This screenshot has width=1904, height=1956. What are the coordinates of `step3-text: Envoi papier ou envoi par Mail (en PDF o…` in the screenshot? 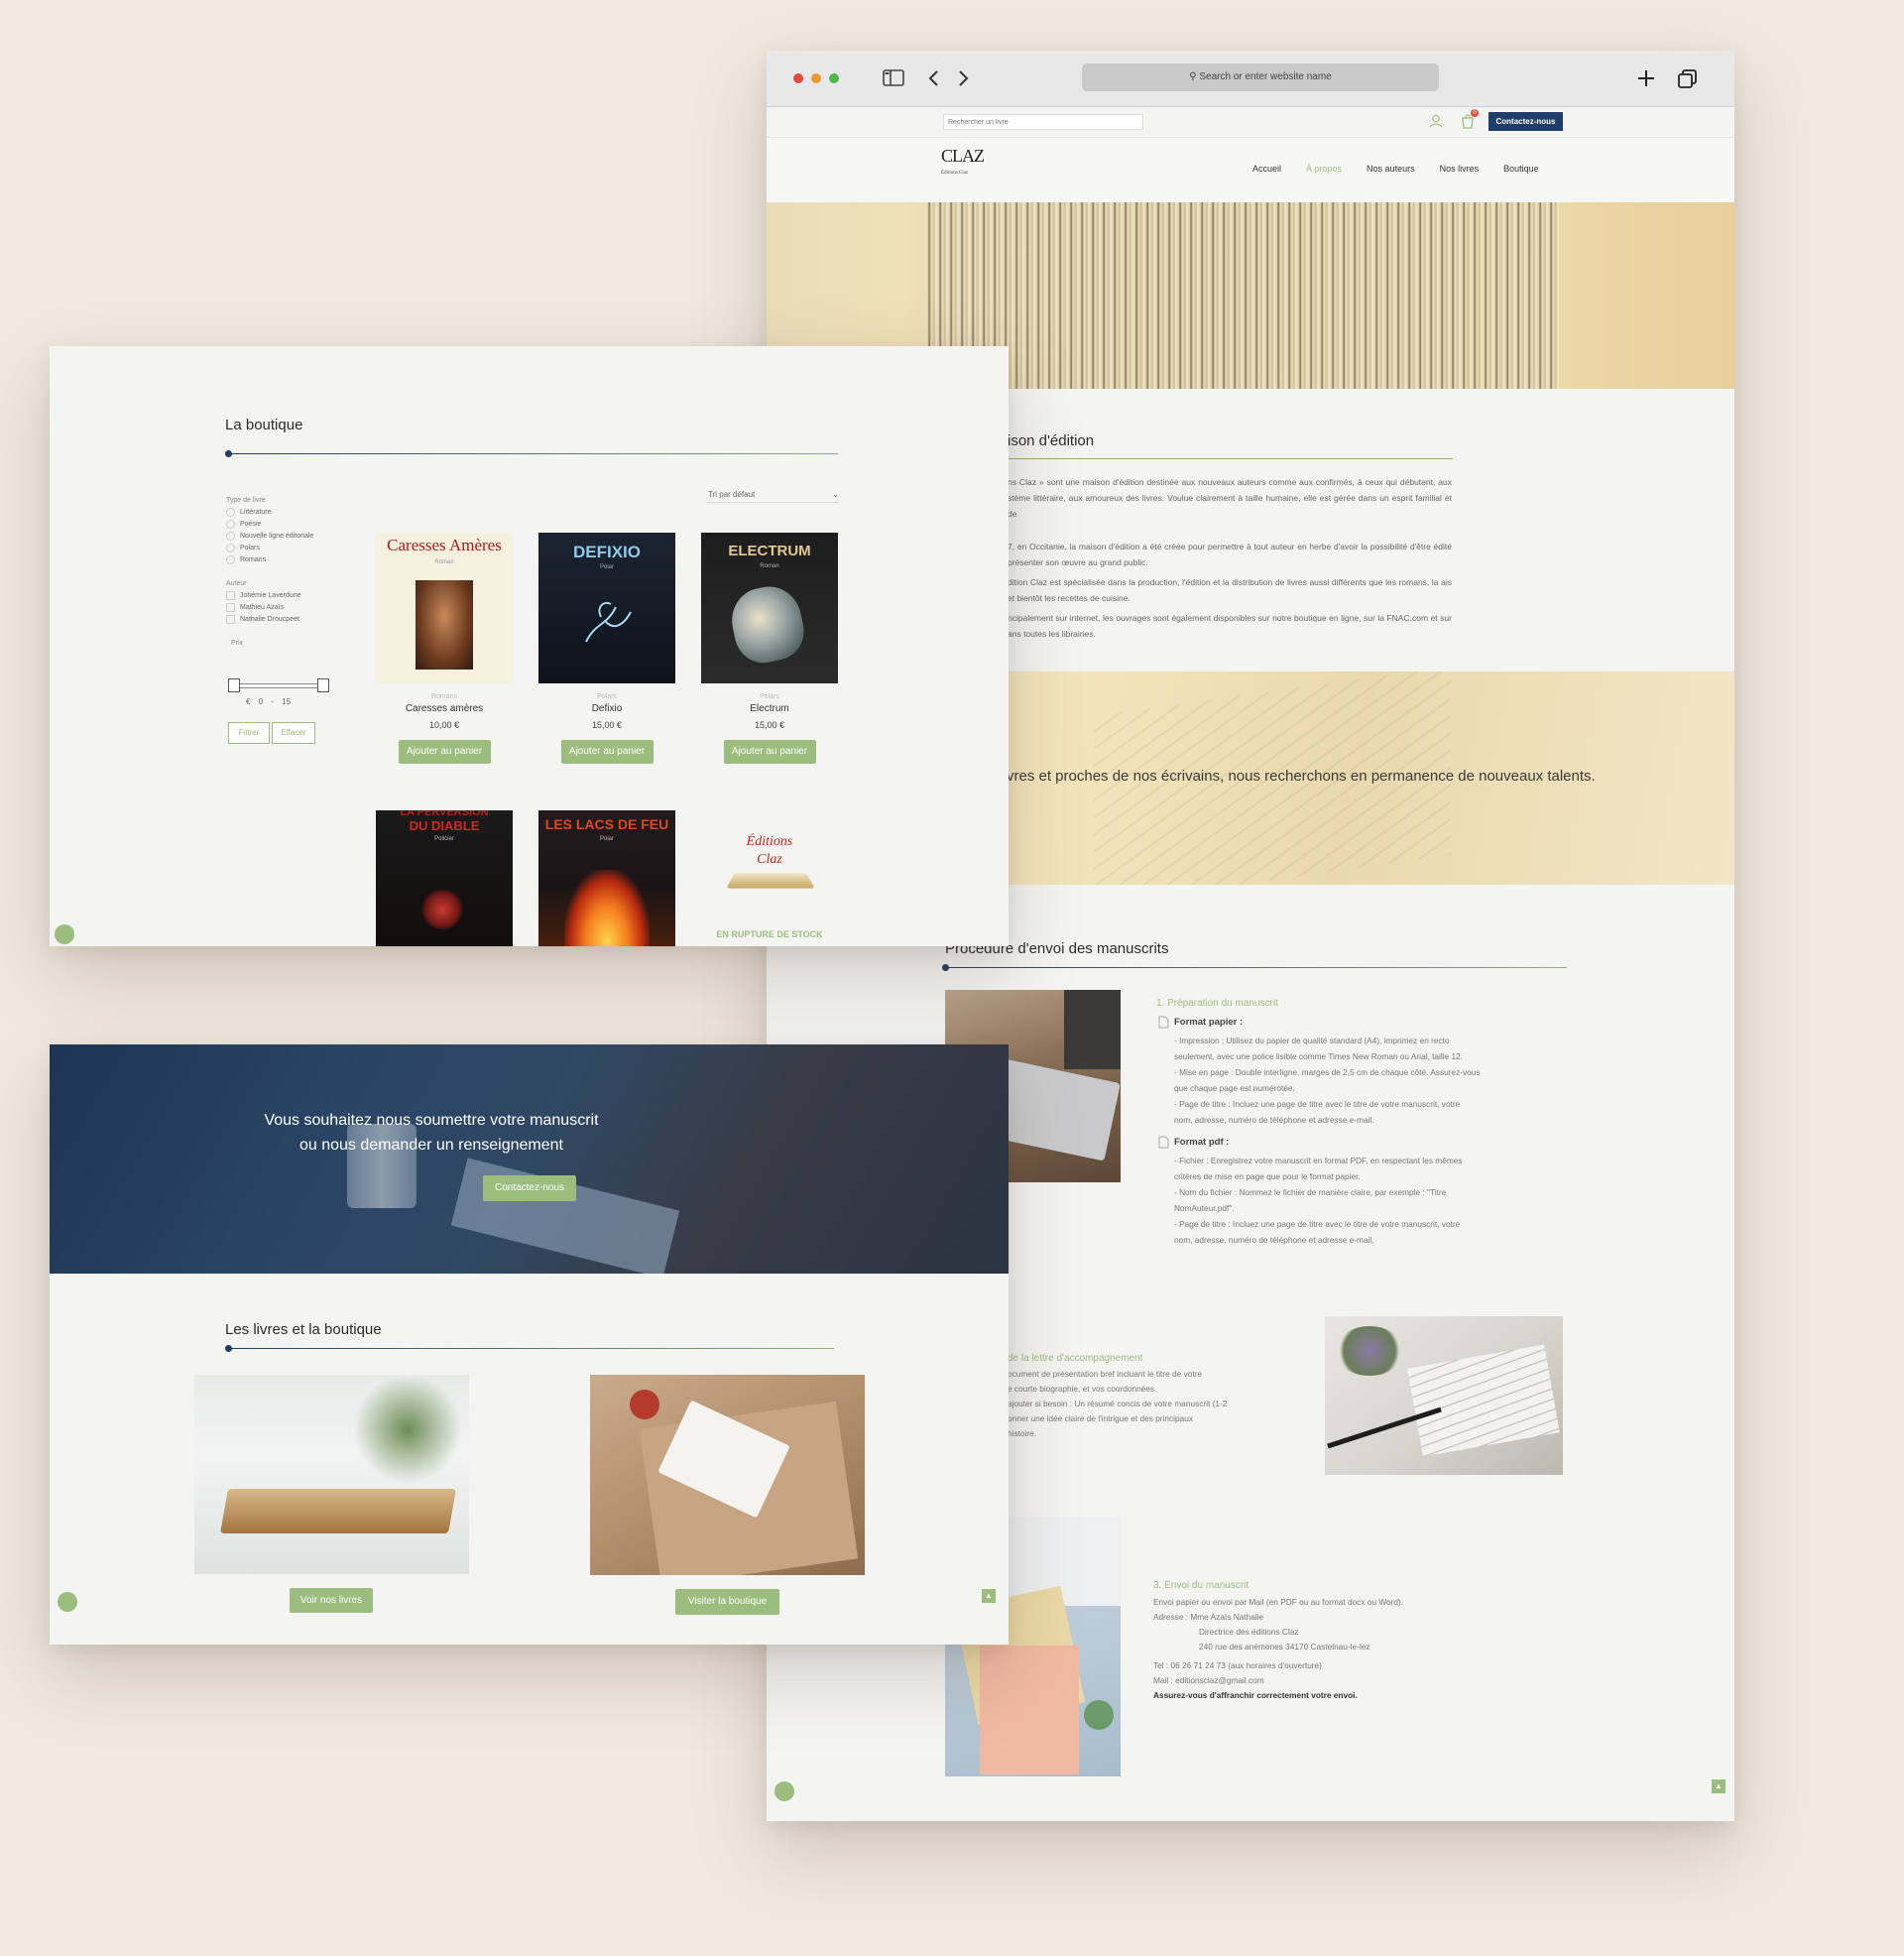 It's located at (1278, 1648).